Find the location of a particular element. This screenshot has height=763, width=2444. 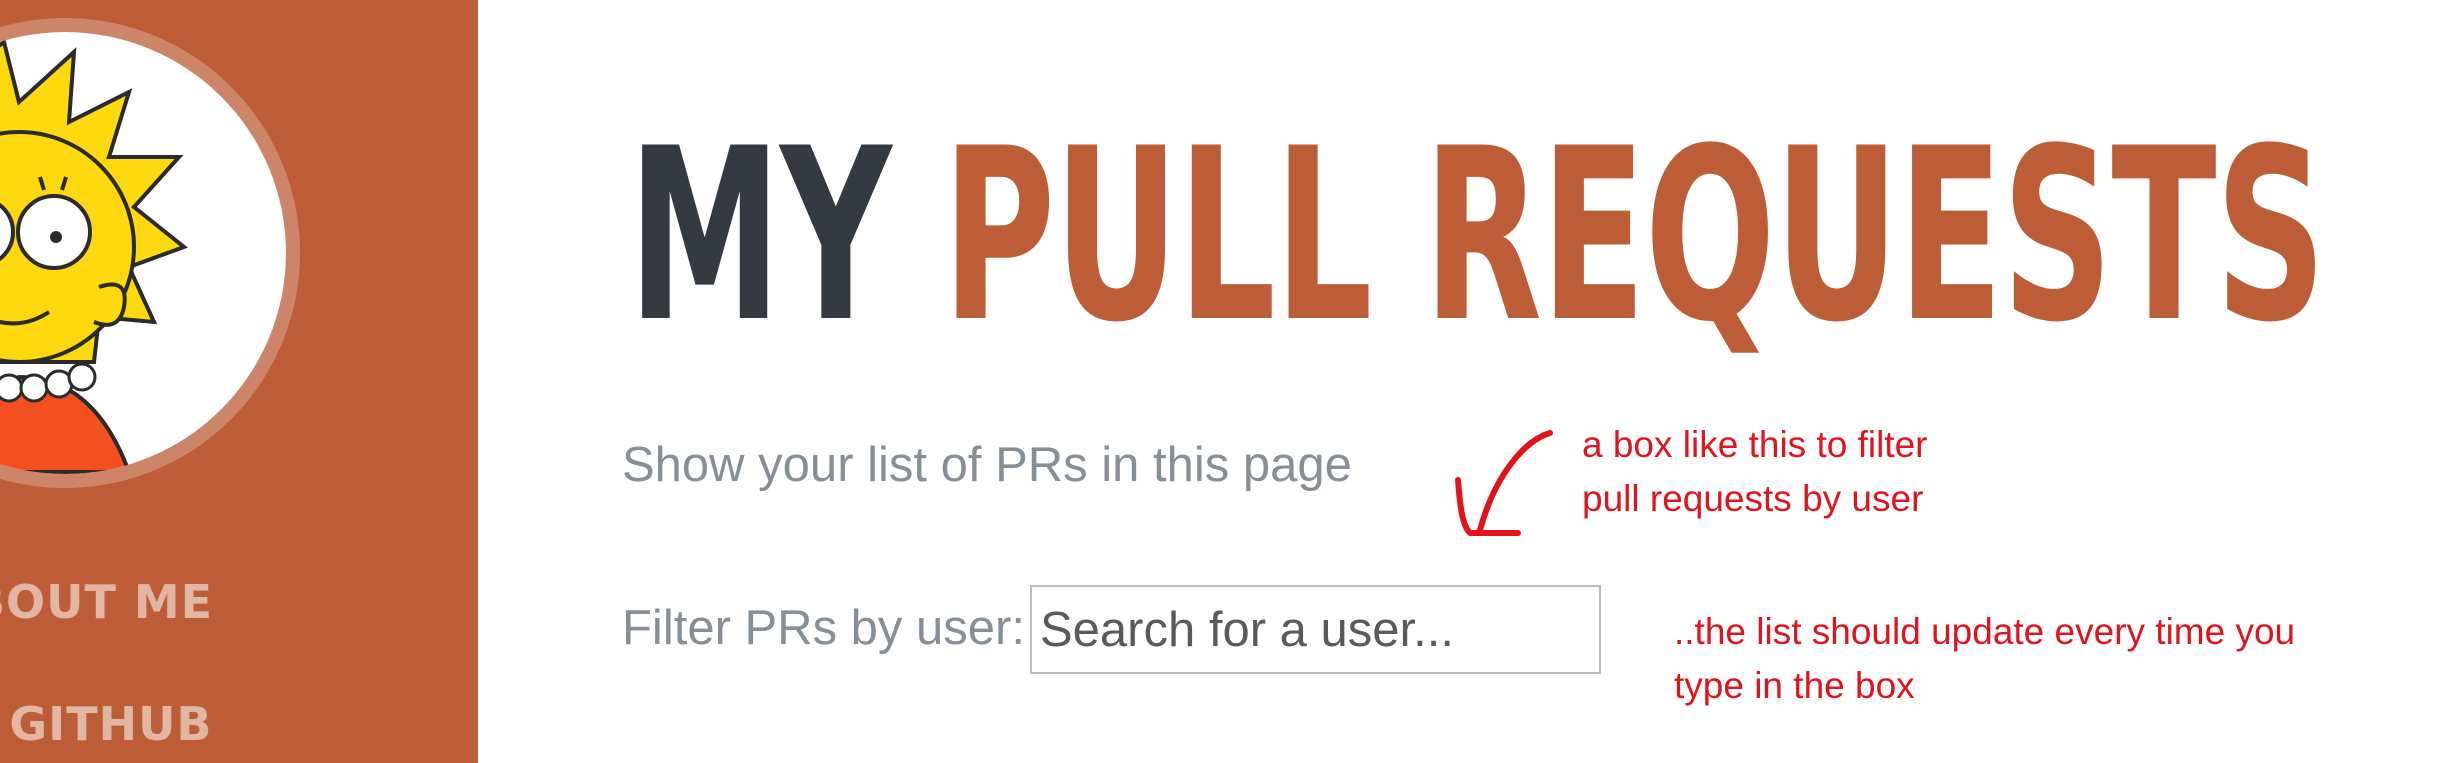

lisa-simpson-avatar-image is located at coordinates (143, 253).